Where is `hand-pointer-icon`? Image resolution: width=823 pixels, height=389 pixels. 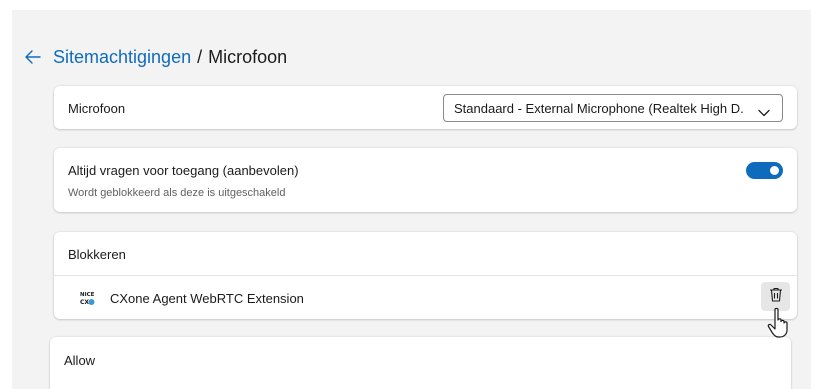 hand-pointer-icon is located at coordinates (780, 323).